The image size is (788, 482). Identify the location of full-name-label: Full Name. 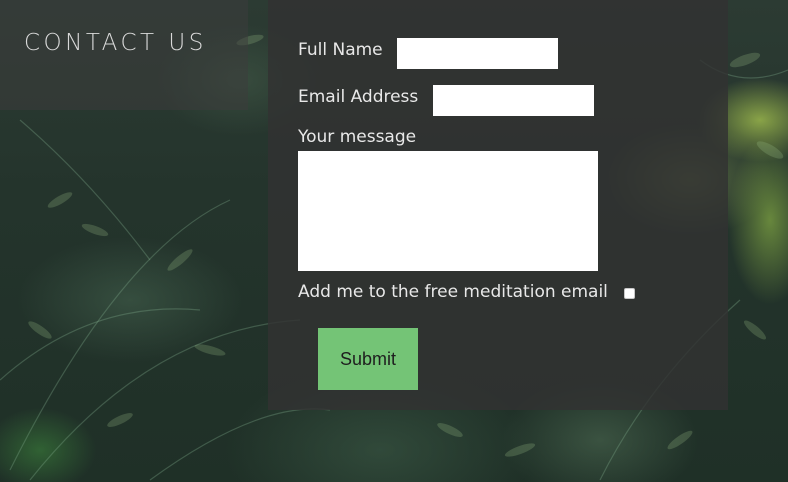
(340, 50).